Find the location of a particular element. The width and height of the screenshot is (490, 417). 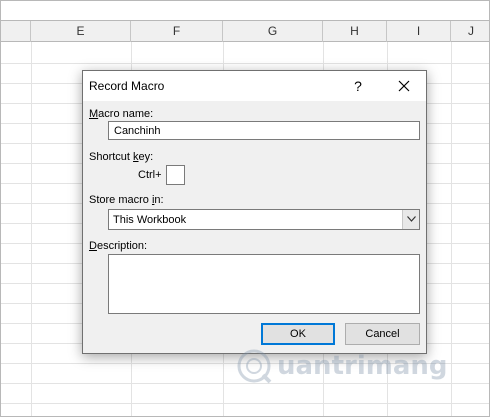

quantrimang-logo-icon is located at coordinates (254, 366).